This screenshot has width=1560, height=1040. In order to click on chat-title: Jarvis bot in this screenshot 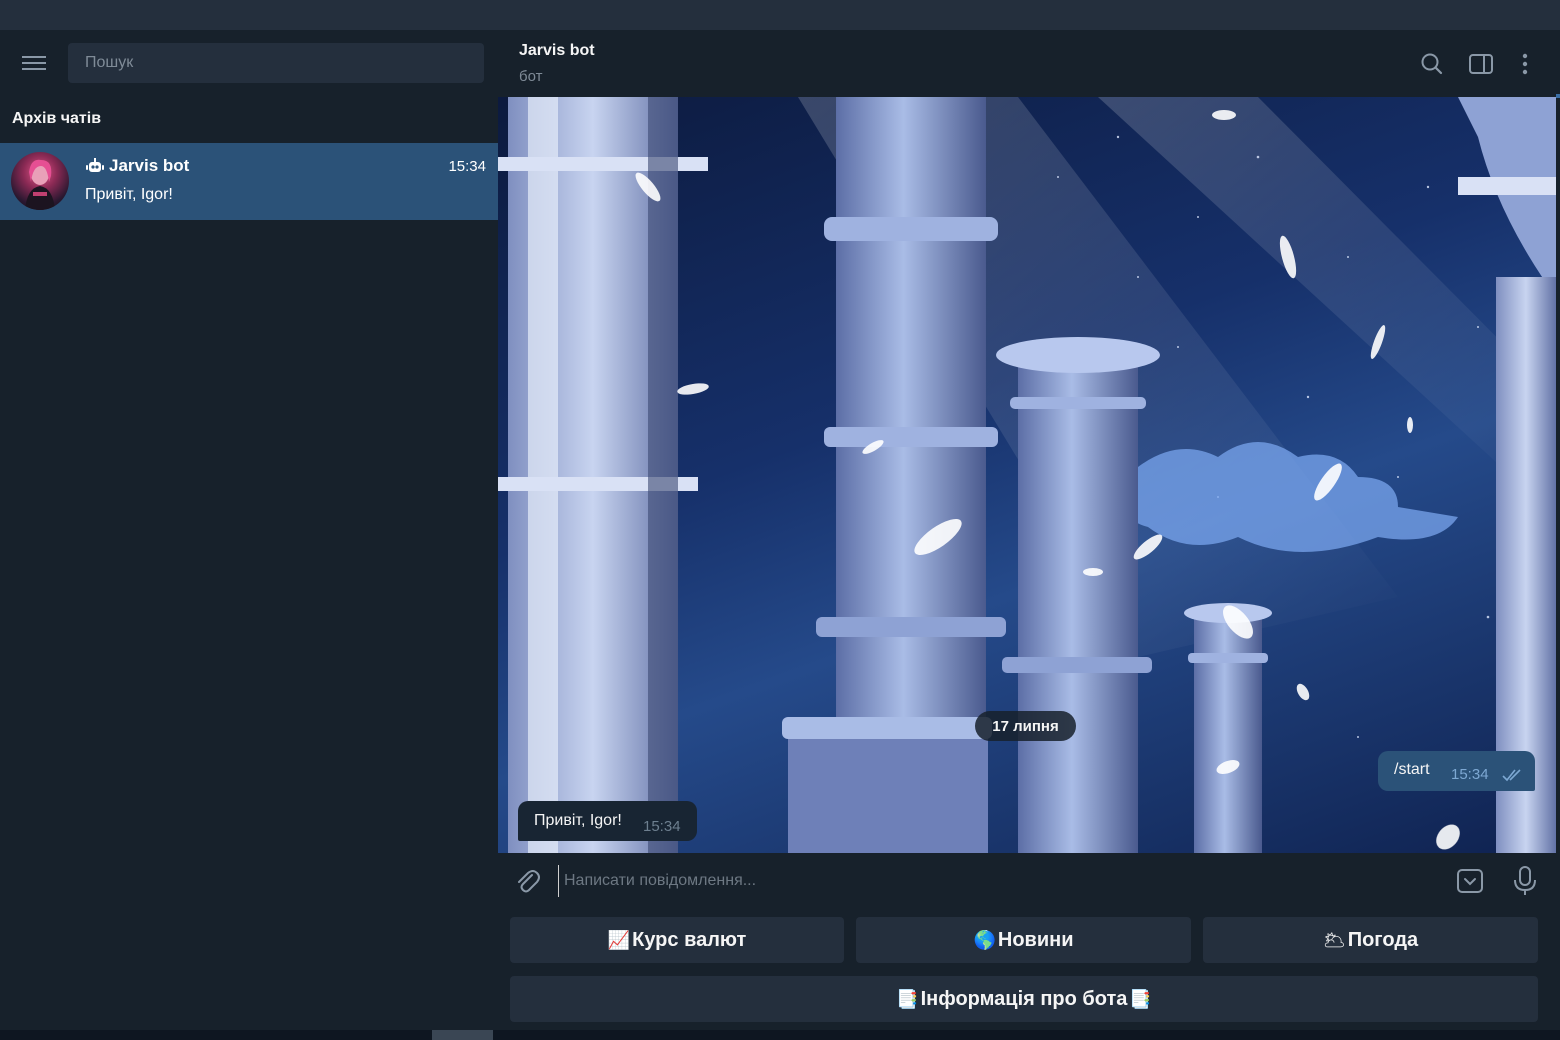, I will do `click(557, 51)`.